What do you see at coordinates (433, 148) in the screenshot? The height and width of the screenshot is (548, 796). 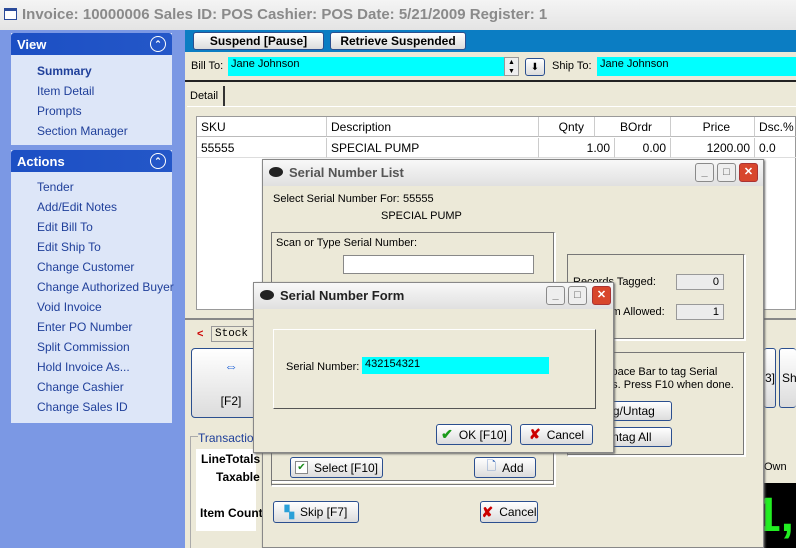 I see `cell-description: SPECIAL PUMP` at bounding box center [433, 148].